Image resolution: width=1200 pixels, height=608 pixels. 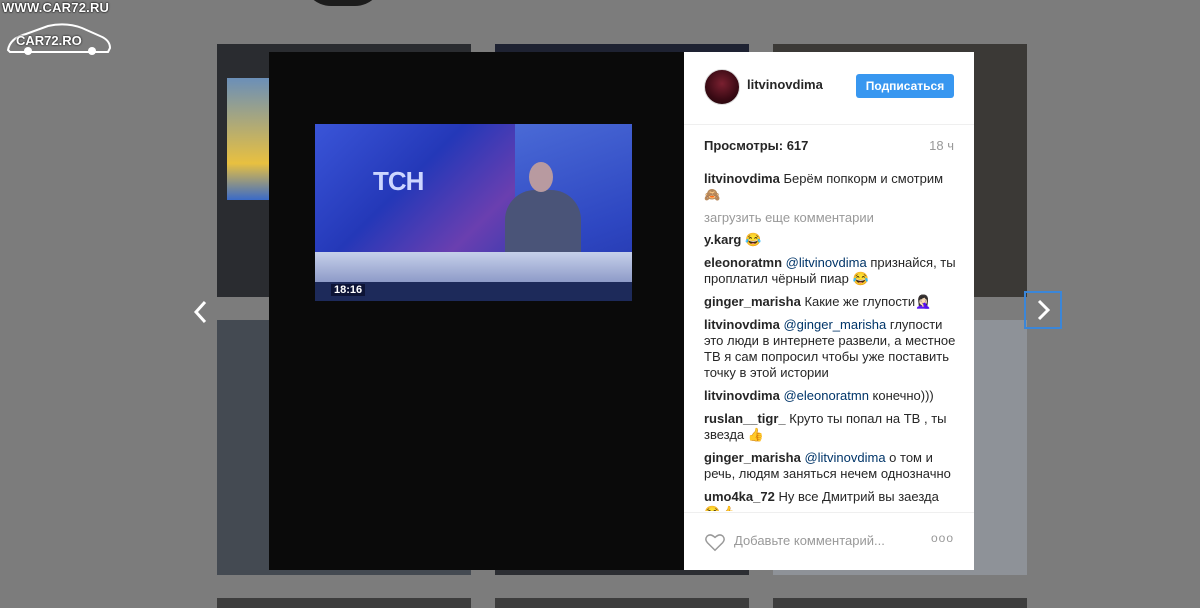 What do you see at coordinates (829, 88) in the screenshot?
I see `post-header: litvinovdima Подписаться` at bounding box center [829, 88].